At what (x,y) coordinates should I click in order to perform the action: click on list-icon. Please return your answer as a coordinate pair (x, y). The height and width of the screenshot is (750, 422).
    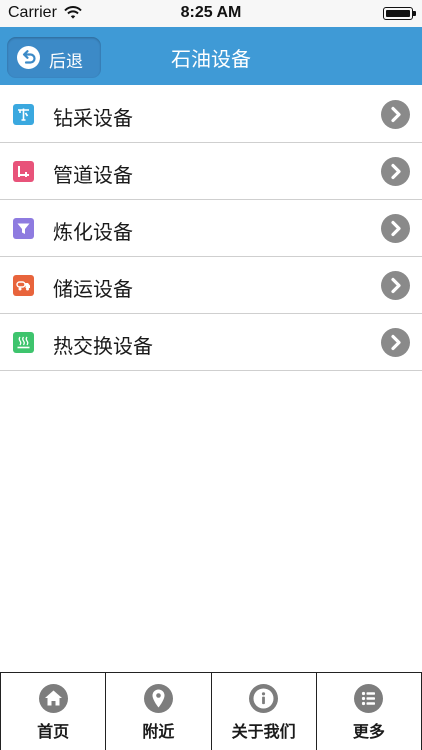
    Looking at the image, I should click on (369, 698).